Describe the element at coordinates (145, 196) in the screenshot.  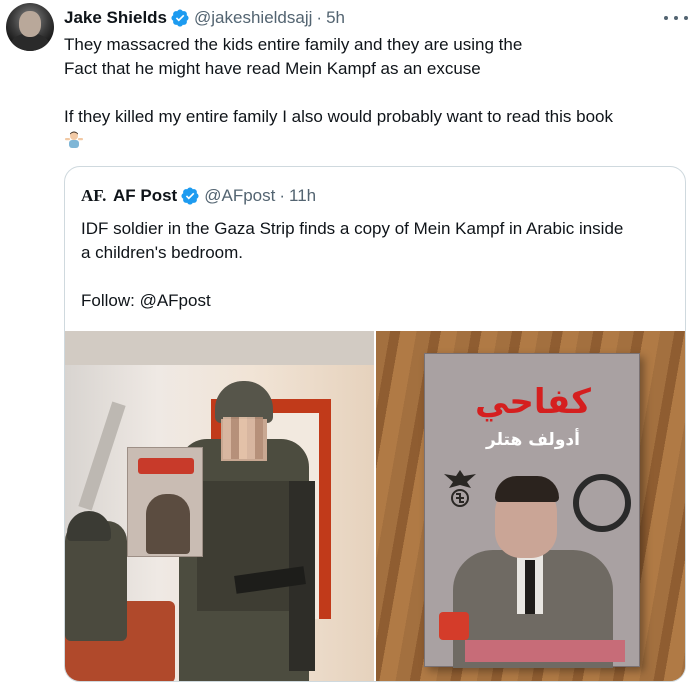
I see `quoted-author-name: AF Post` at that location.